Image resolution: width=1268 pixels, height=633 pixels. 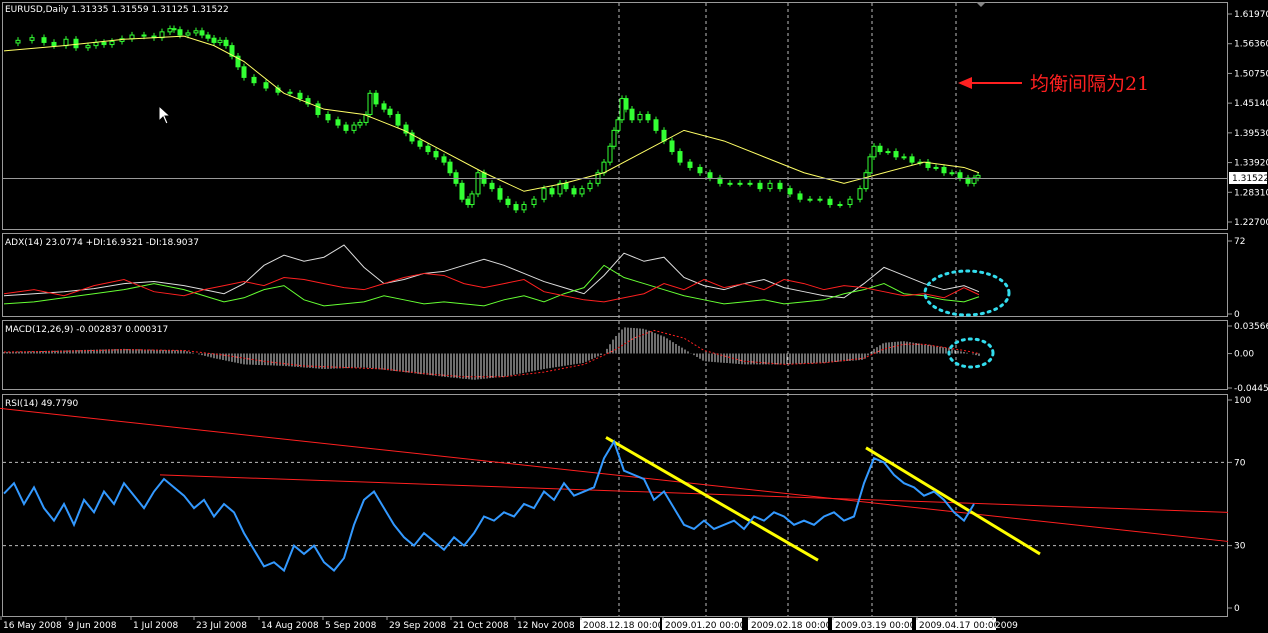 I want to click on tick-label: 100, so click(x=1242, y=401).